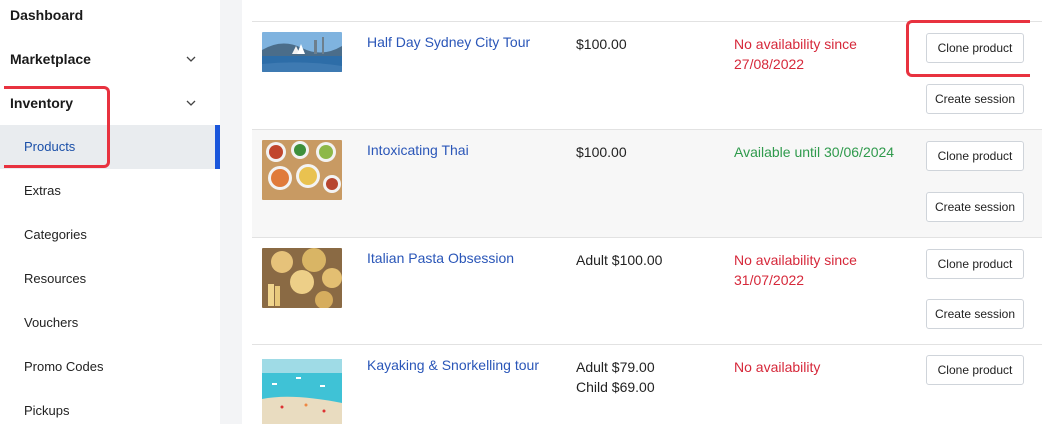  What do you see at coordinates (42, 190) in the screenshot?
I see `sidebar-item-label: Extras` at bounding box center [42, 190].